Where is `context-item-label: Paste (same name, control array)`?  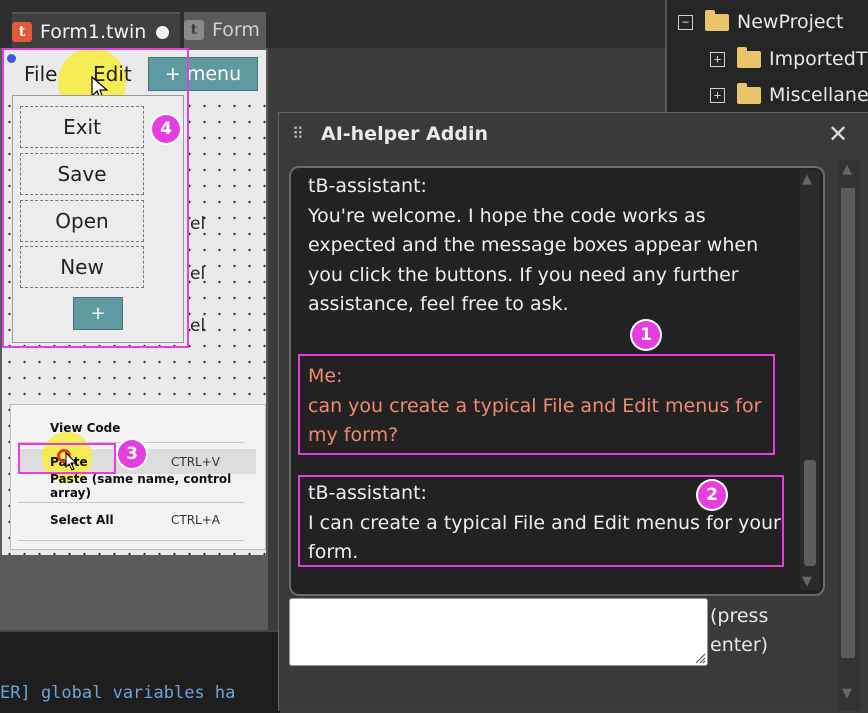 context-item-label: Paste (same name, control array) is located at coordinates (141, 486).